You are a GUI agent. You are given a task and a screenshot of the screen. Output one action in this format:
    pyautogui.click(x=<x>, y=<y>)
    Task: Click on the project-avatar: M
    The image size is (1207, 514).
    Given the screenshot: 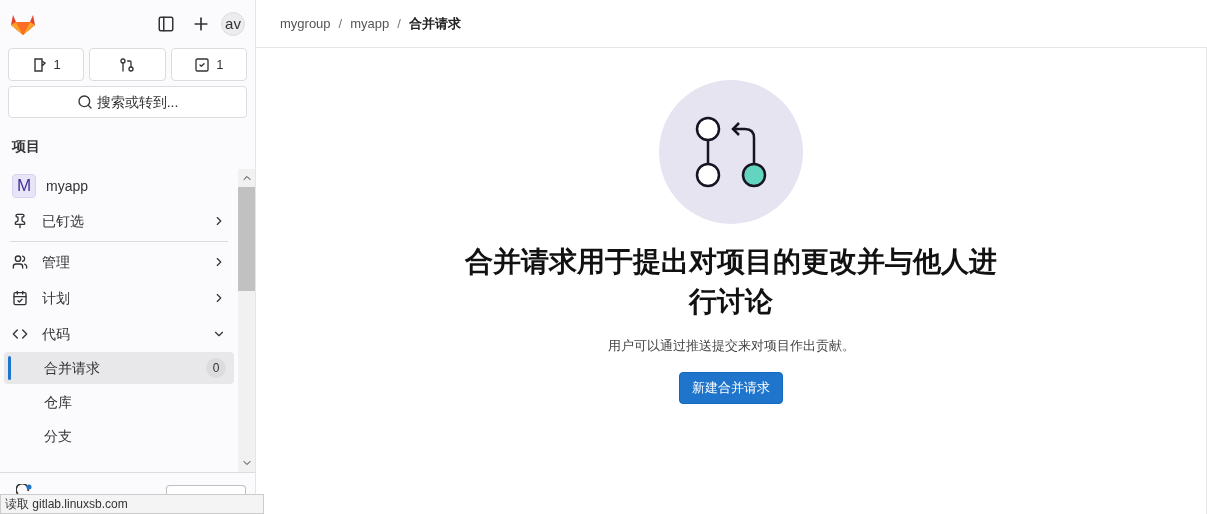 What is the action you would take?
    pyautogui.click(x=24, y=186)
    